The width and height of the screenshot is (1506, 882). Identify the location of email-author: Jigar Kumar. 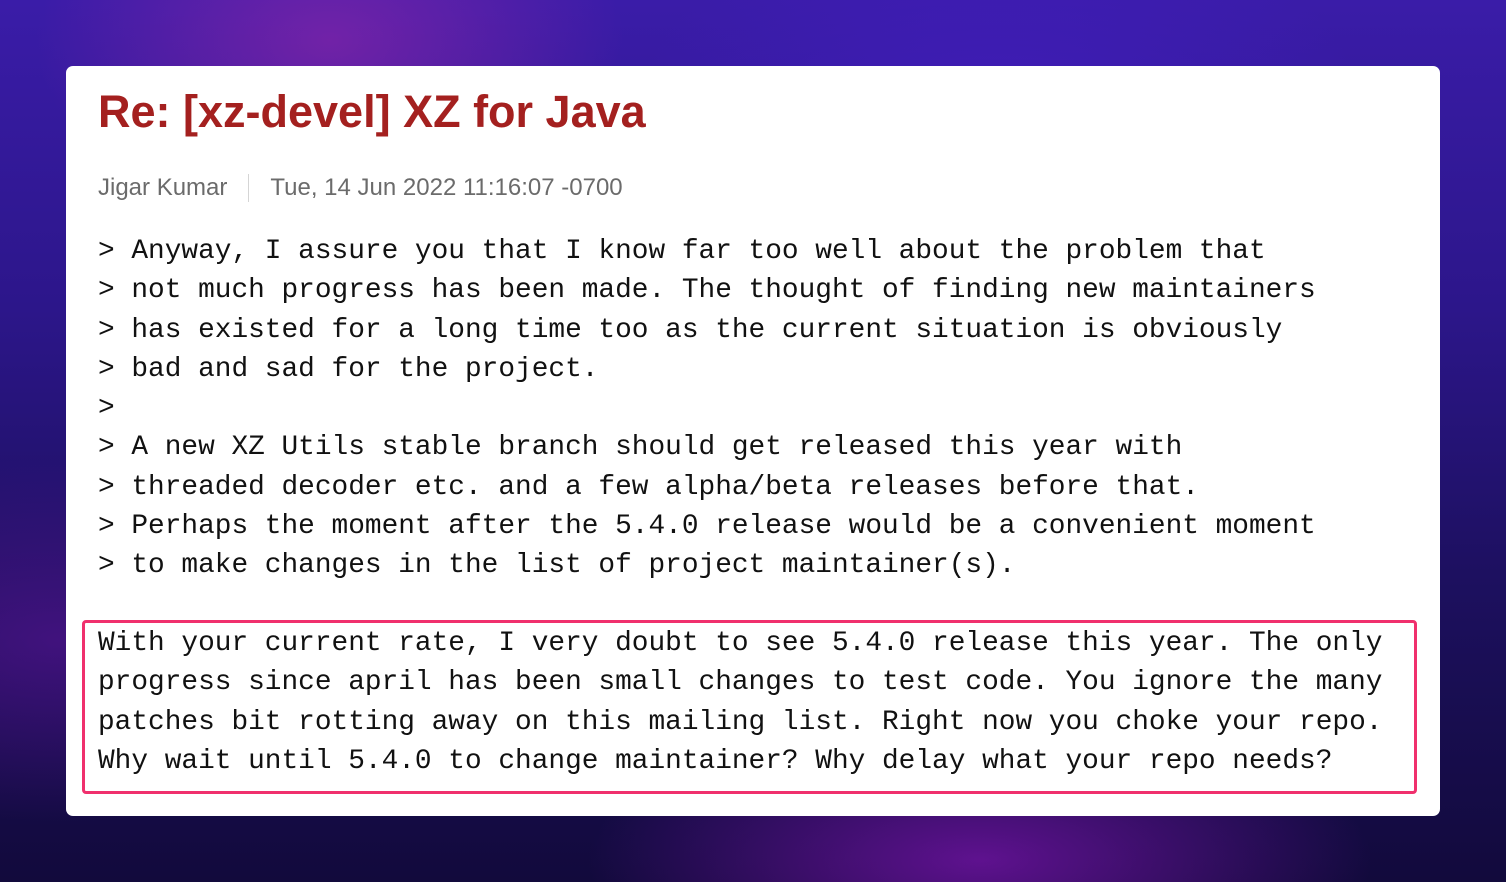
(163, 187).